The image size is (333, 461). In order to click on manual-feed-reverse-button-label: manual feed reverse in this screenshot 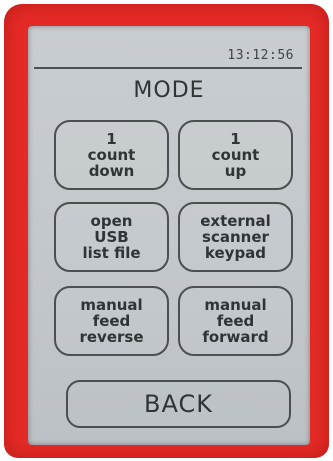, I will do `click(111, 321)`.